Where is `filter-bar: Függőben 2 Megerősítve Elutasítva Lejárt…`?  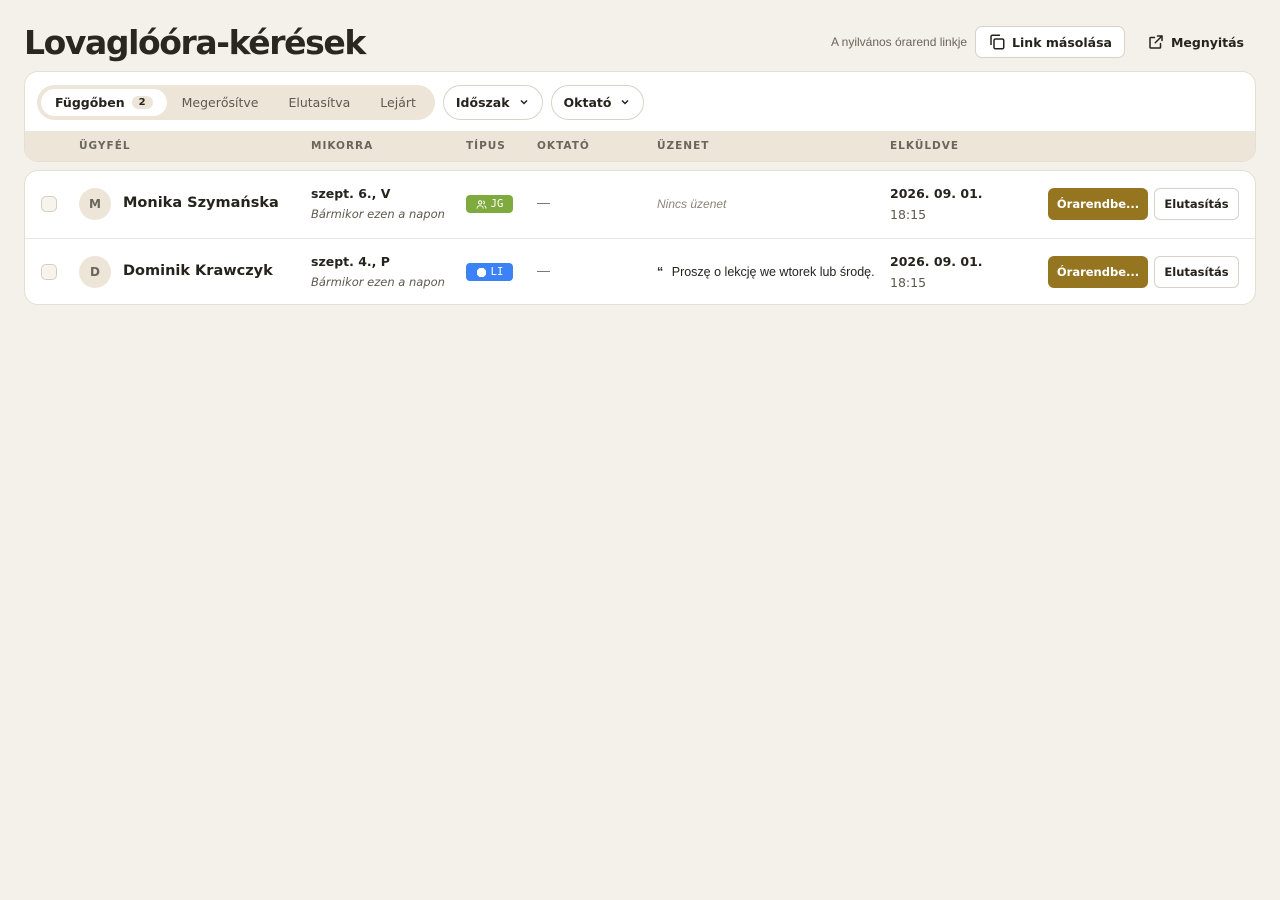 filter-bar: Függőben 2 Megerősítve Elutasítva Lejárt… is located at coordinates (640, 102).